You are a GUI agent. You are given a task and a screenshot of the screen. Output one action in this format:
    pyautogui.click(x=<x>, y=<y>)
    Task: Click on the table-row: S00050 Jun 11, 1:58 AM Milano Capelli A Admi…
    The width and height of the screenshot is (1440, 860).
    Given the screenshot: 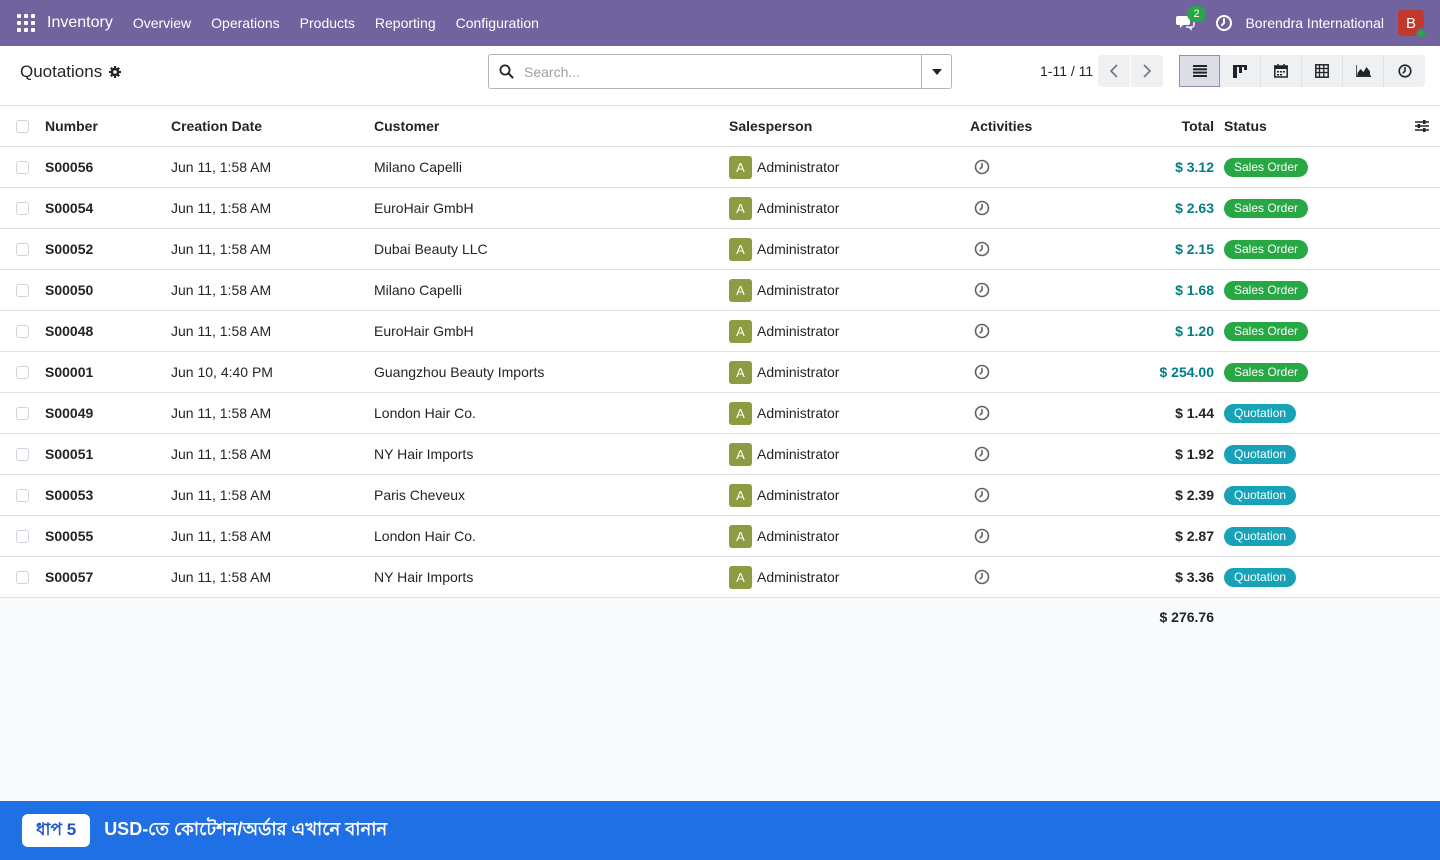 What is the action you would take?
    pyautogui.click(x=720, y=290)
    